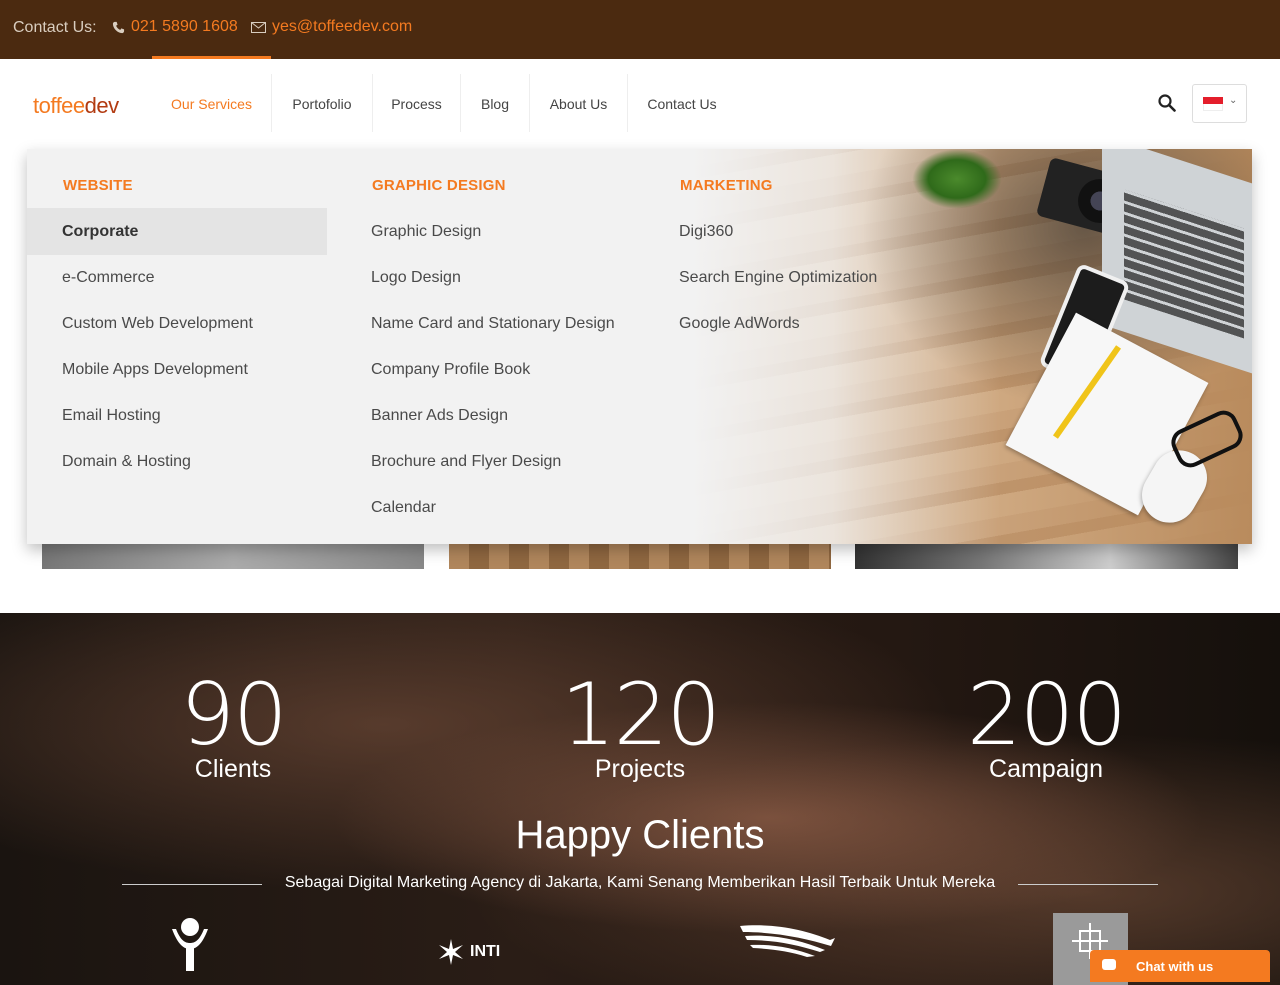 This screenshot has height=985, width=1280. Describe the element at coordinates (486, 323) in the screenshot. I see `menu-item-name-card: Name Card and Stationary Design` at that location.